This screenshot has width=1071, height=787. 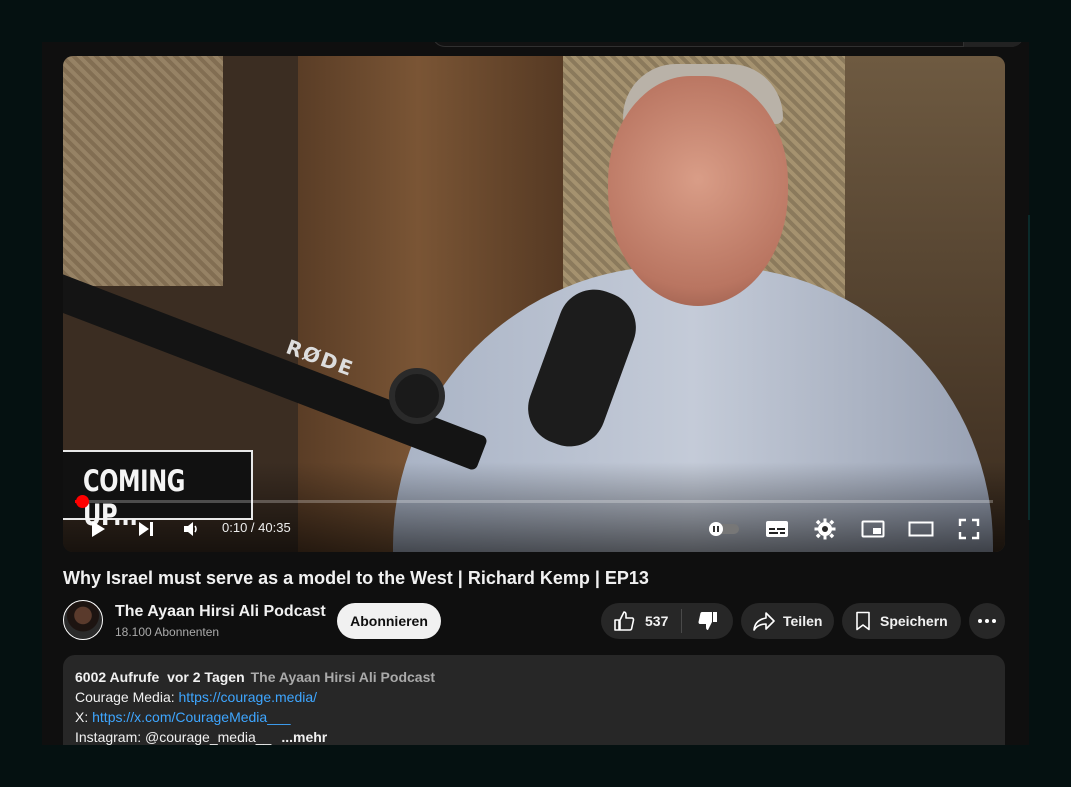 I want to click on description-channel: The Ayaan Hirsi Ali Podcast, so click(x=343, y=677).